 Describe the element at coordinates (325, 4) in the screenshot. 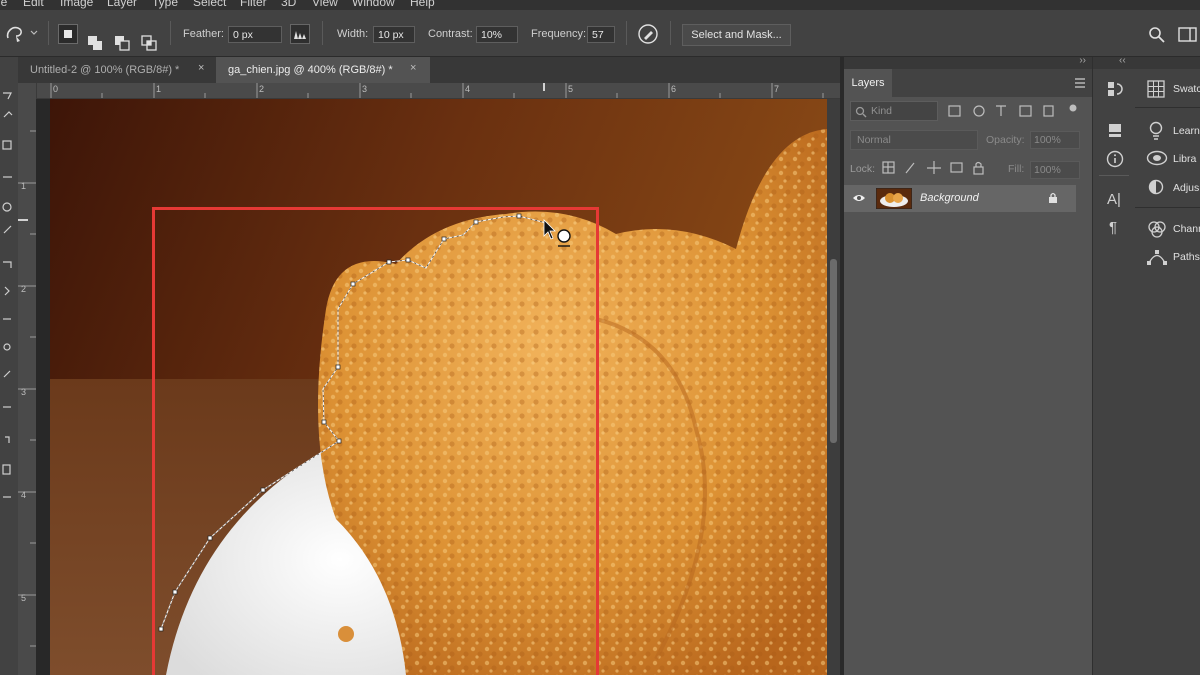

I see `menu-view: View` at that location.